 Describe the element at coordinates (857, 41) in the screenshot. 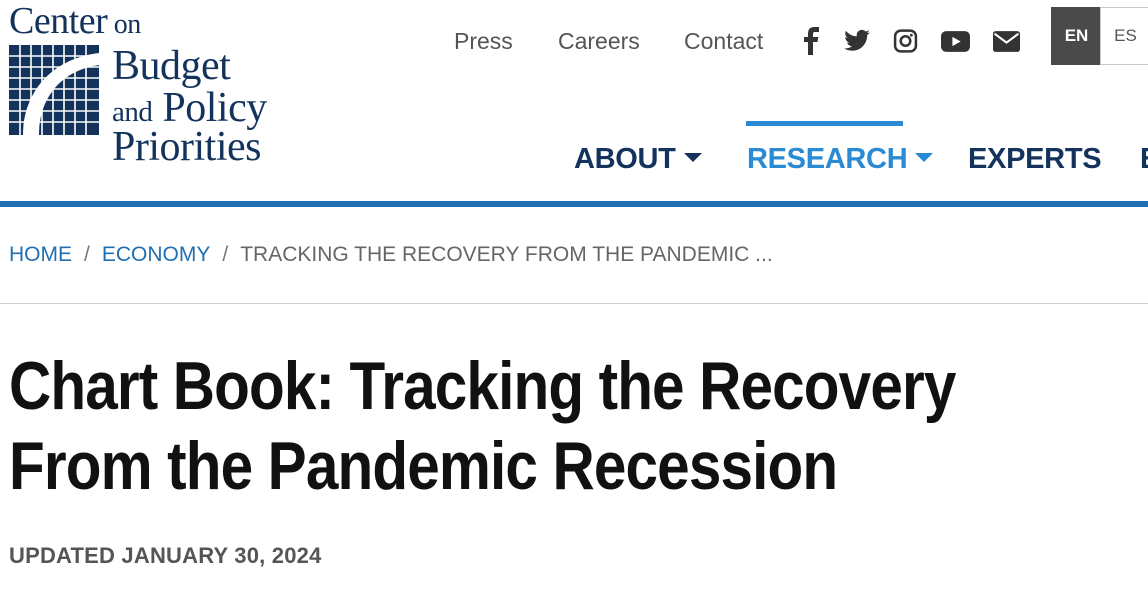

I see `twitter-icon` at that location.